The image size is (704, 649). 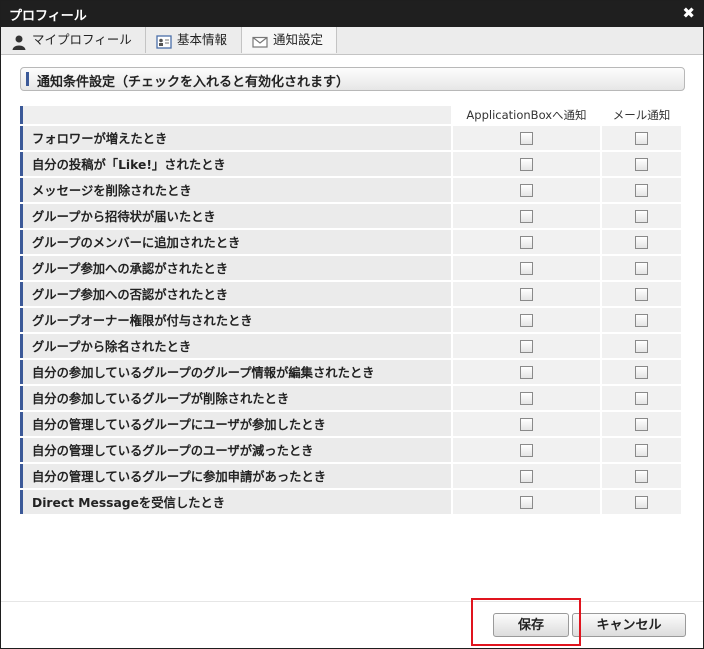 I want to click on table-row: 自分の投稿が「Like!」されたとき, so click(x=350, y=164).